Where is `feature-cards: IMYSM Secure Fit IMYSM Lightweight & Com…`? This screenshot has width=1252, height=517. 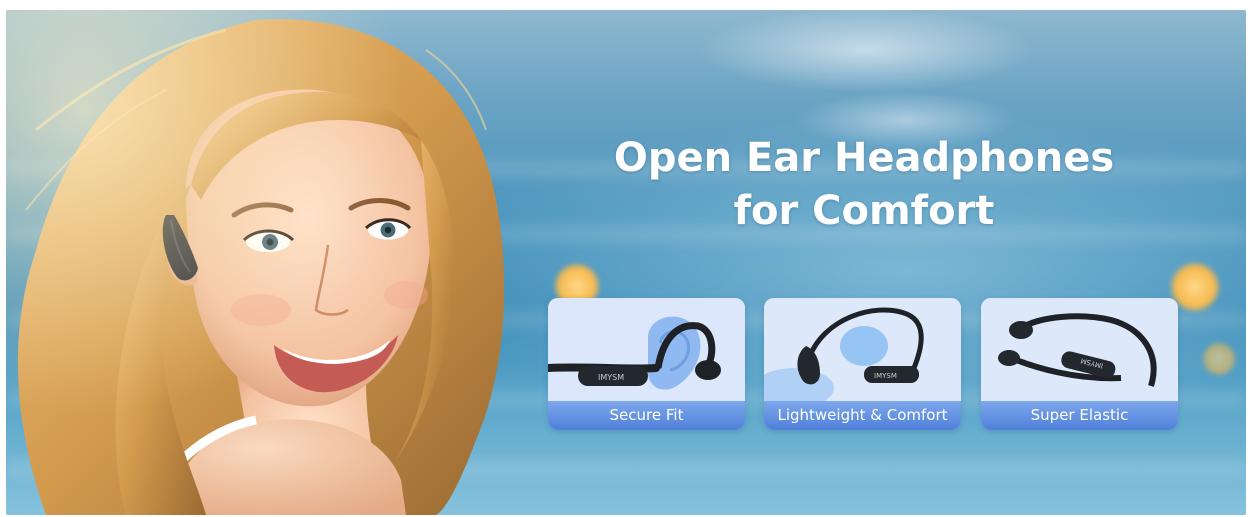 feature-cards: IMYSM Secure Fit IMYSM Lightweight & Com… is located at coordinates (868, 364).